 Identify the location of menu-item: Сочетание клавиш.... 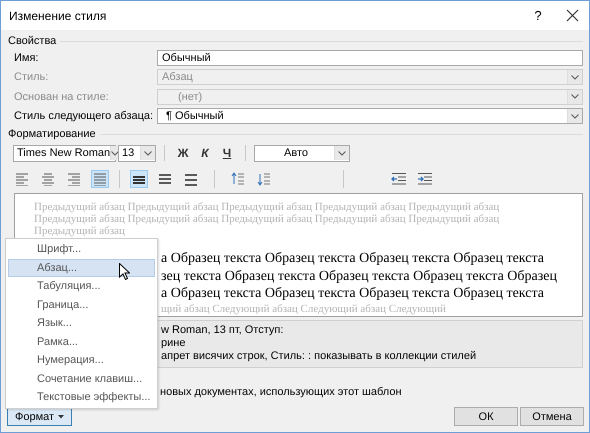
(81, 379).